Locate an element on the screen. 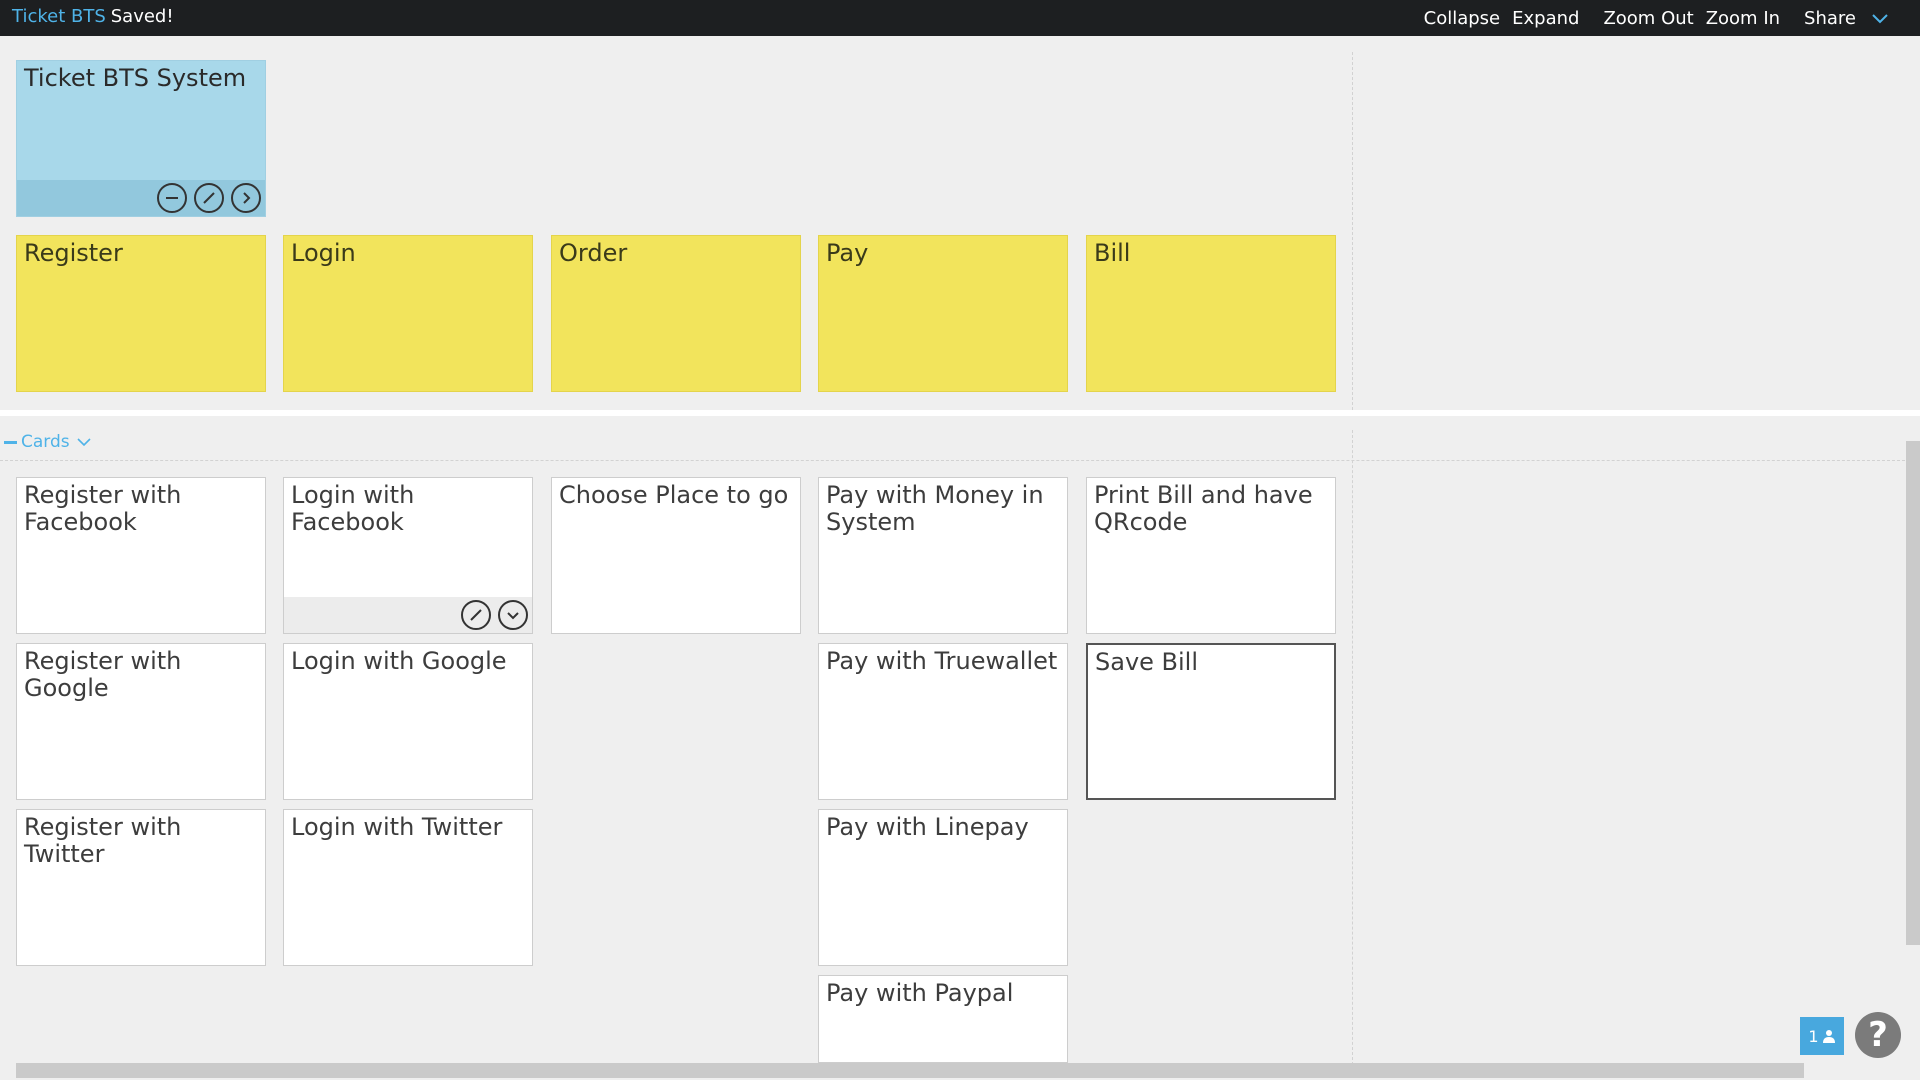 The height and width of the screenshot is (1080, 1920). top-nav: Collapse Expand Zoom Out Zoom In Share is located at coordinates (1651, 18).